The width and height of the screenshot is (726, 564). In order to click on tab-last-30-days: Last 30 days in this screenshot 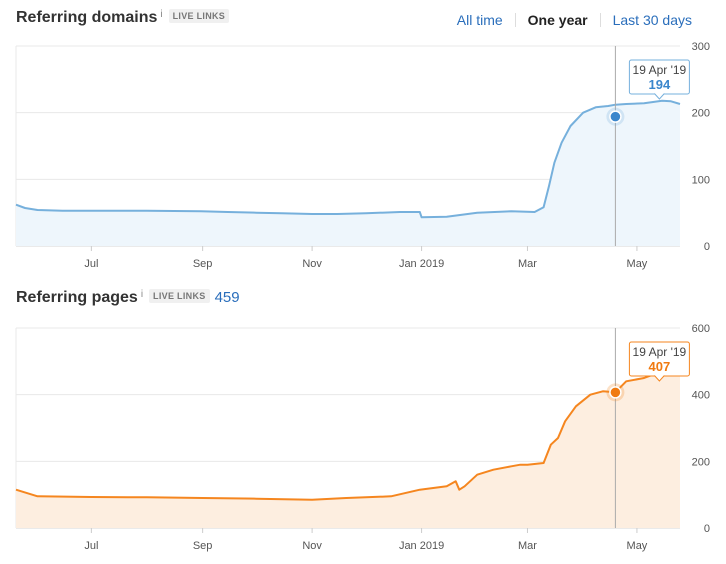, I will do `click(652, 20)`.